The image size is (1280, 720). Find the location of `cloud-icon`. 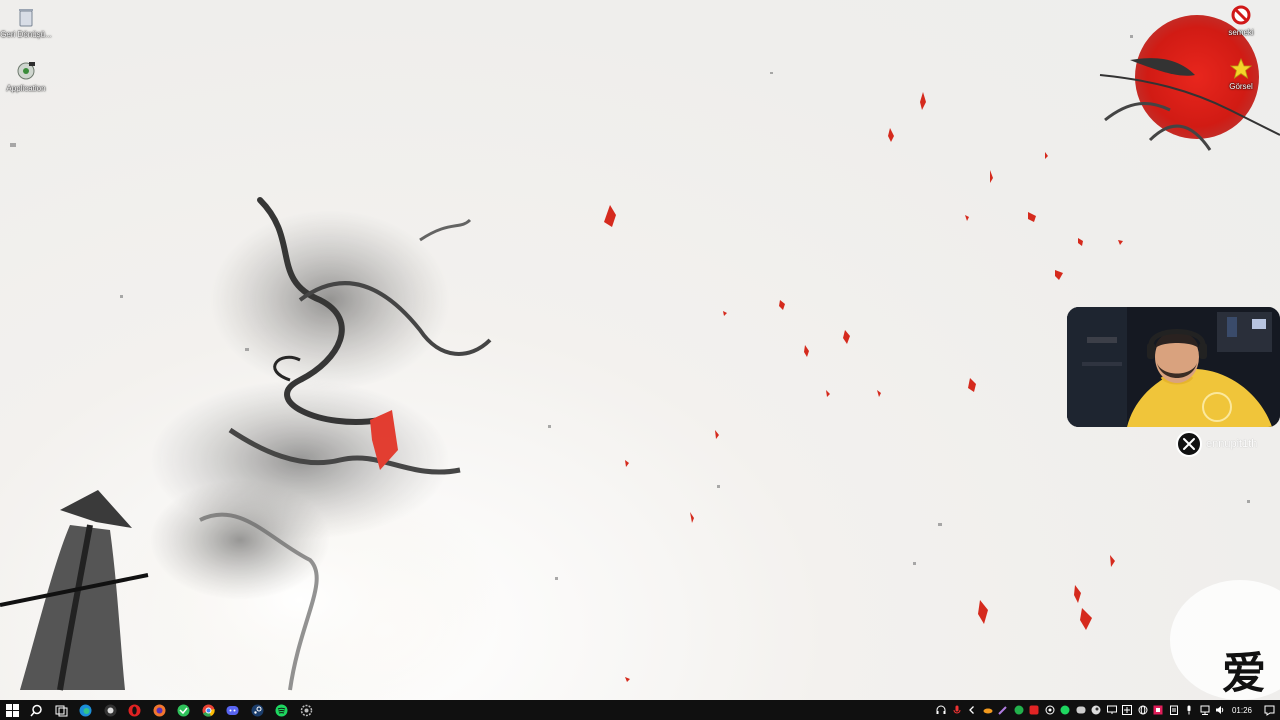

cloud-icon is located at coordinates (988, 711).